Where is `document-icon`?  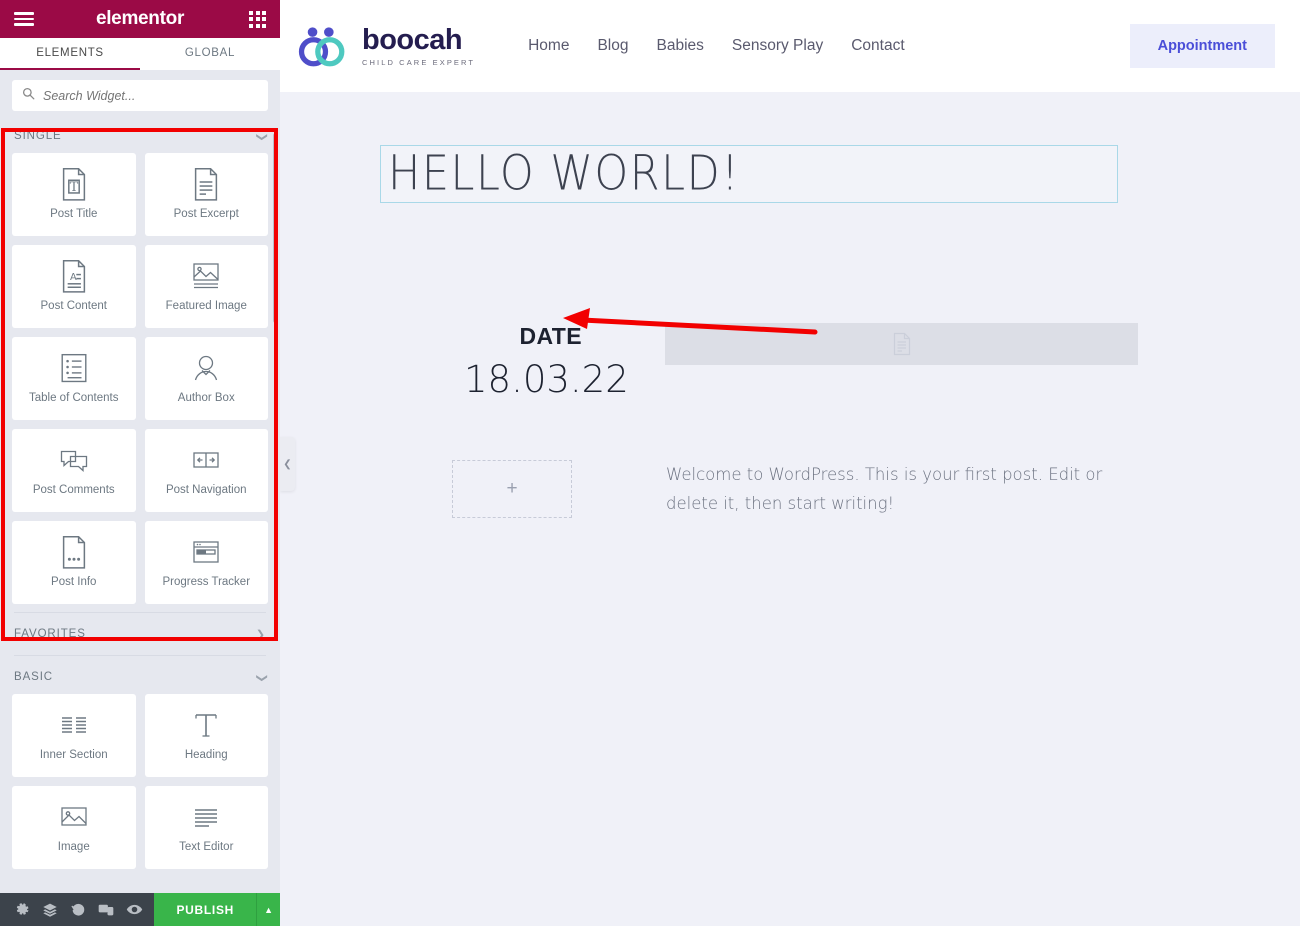
document-icon is located at coordinates (901, 344).